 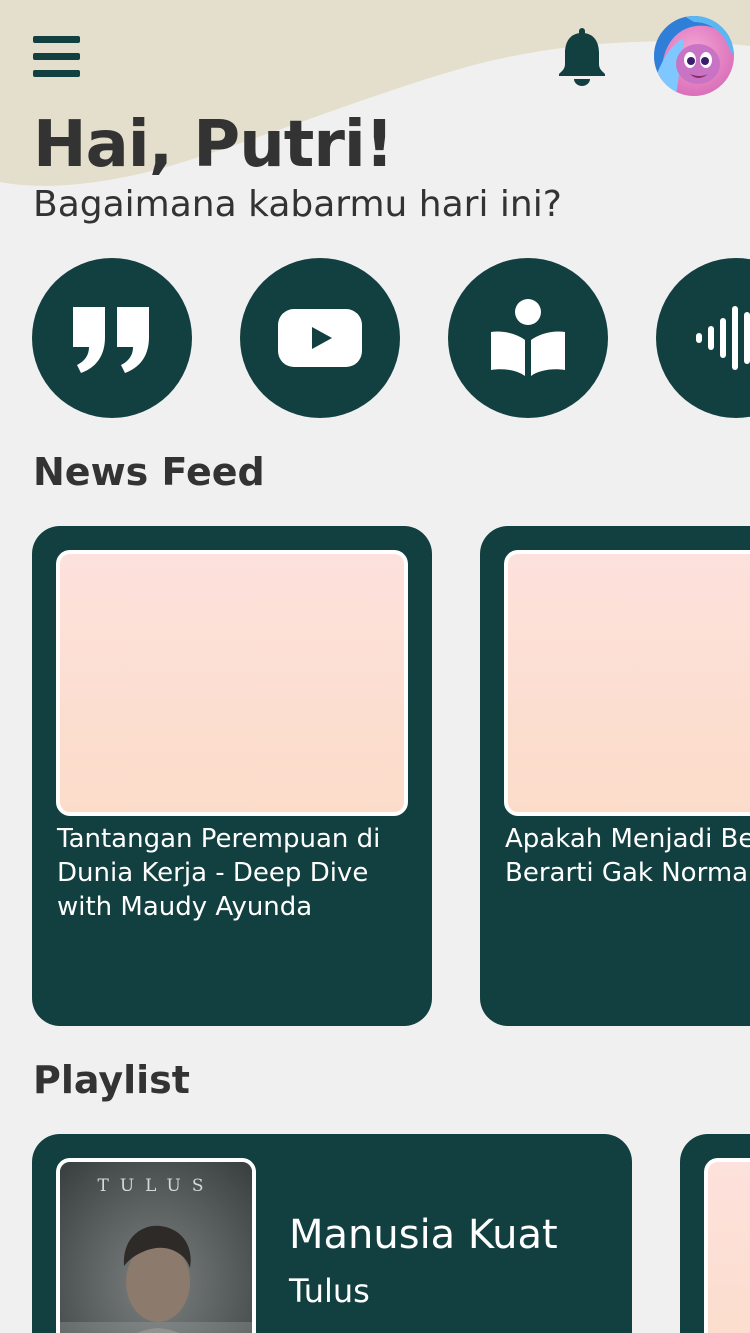 I want to click on playlist-heading: Playlist, so click(x=111, y=1080).